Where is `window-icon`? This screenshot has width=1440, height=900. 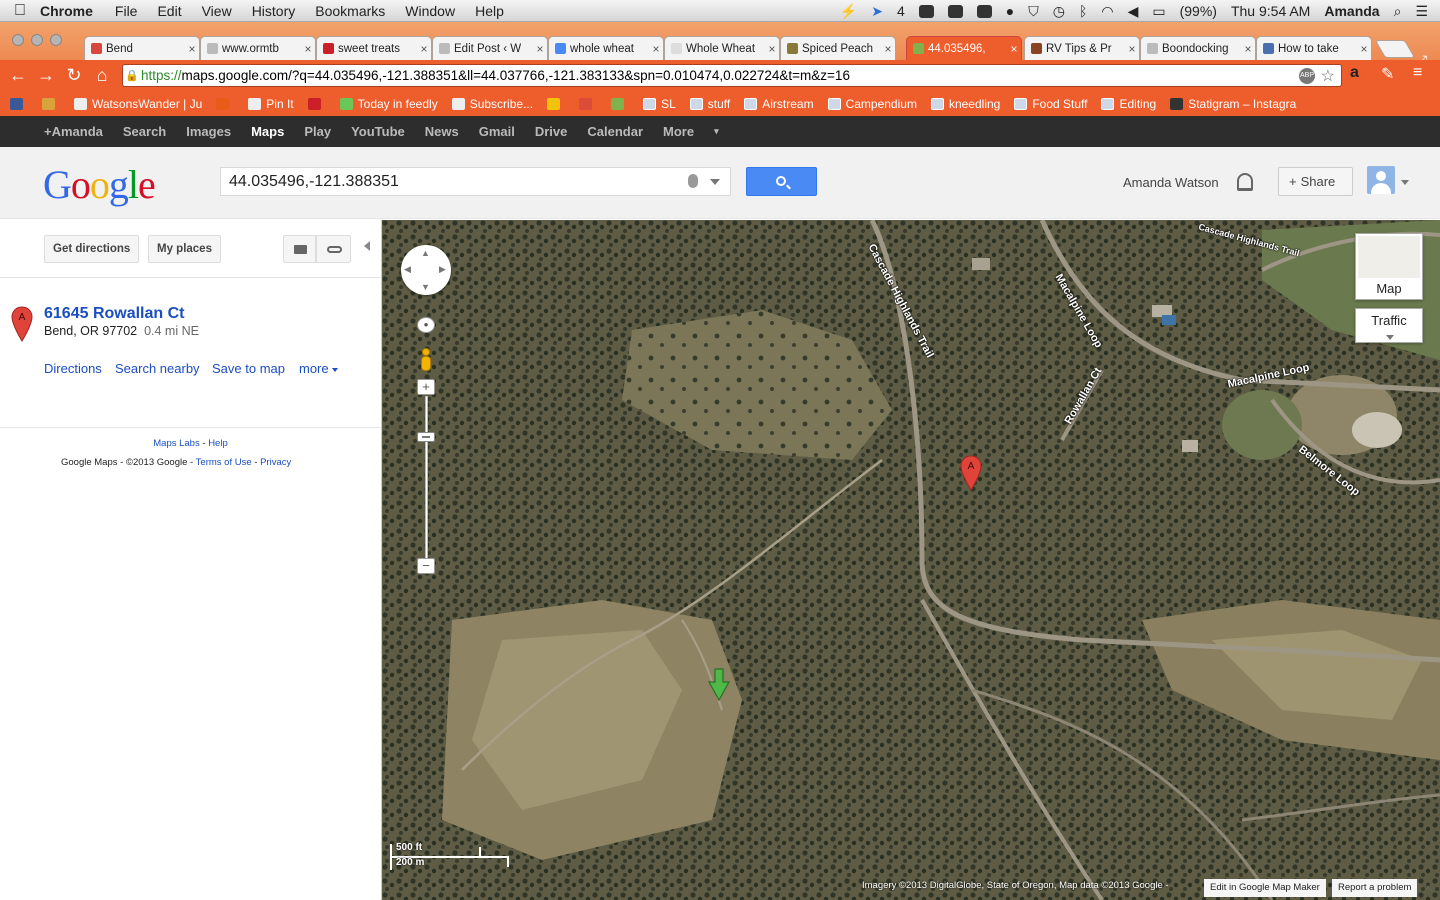
window-icon is located at coordinates (984, 11).